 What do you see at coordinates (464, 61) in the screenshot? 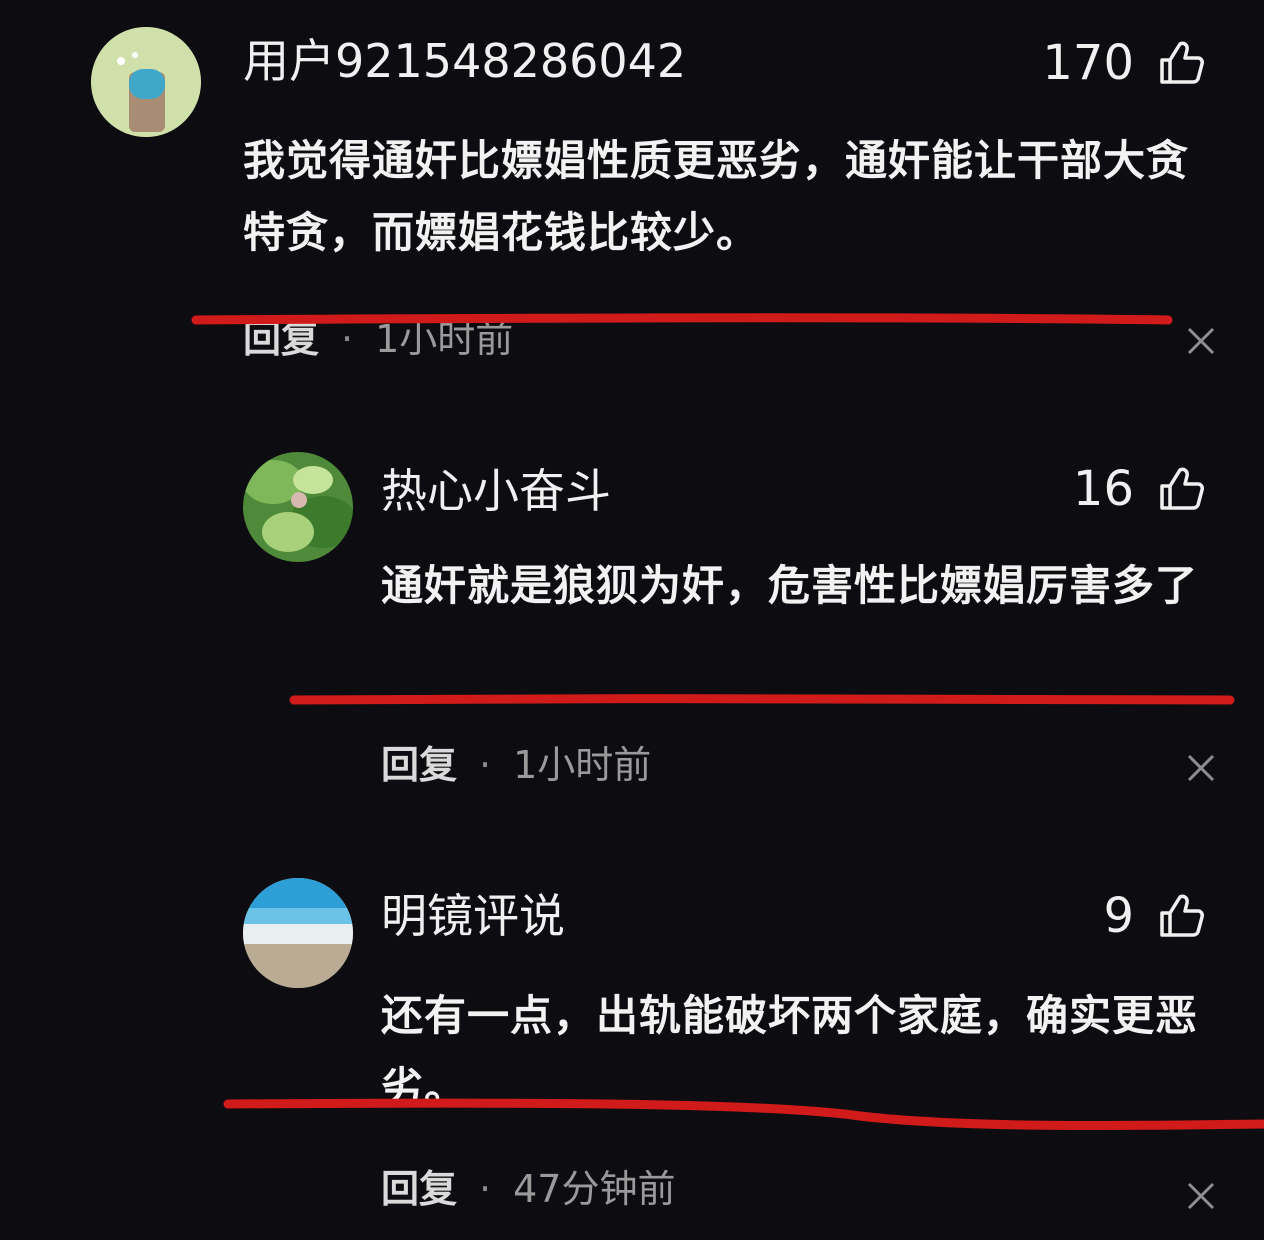
I see `username: 用户921548286042` at bounding box center [464, 61].